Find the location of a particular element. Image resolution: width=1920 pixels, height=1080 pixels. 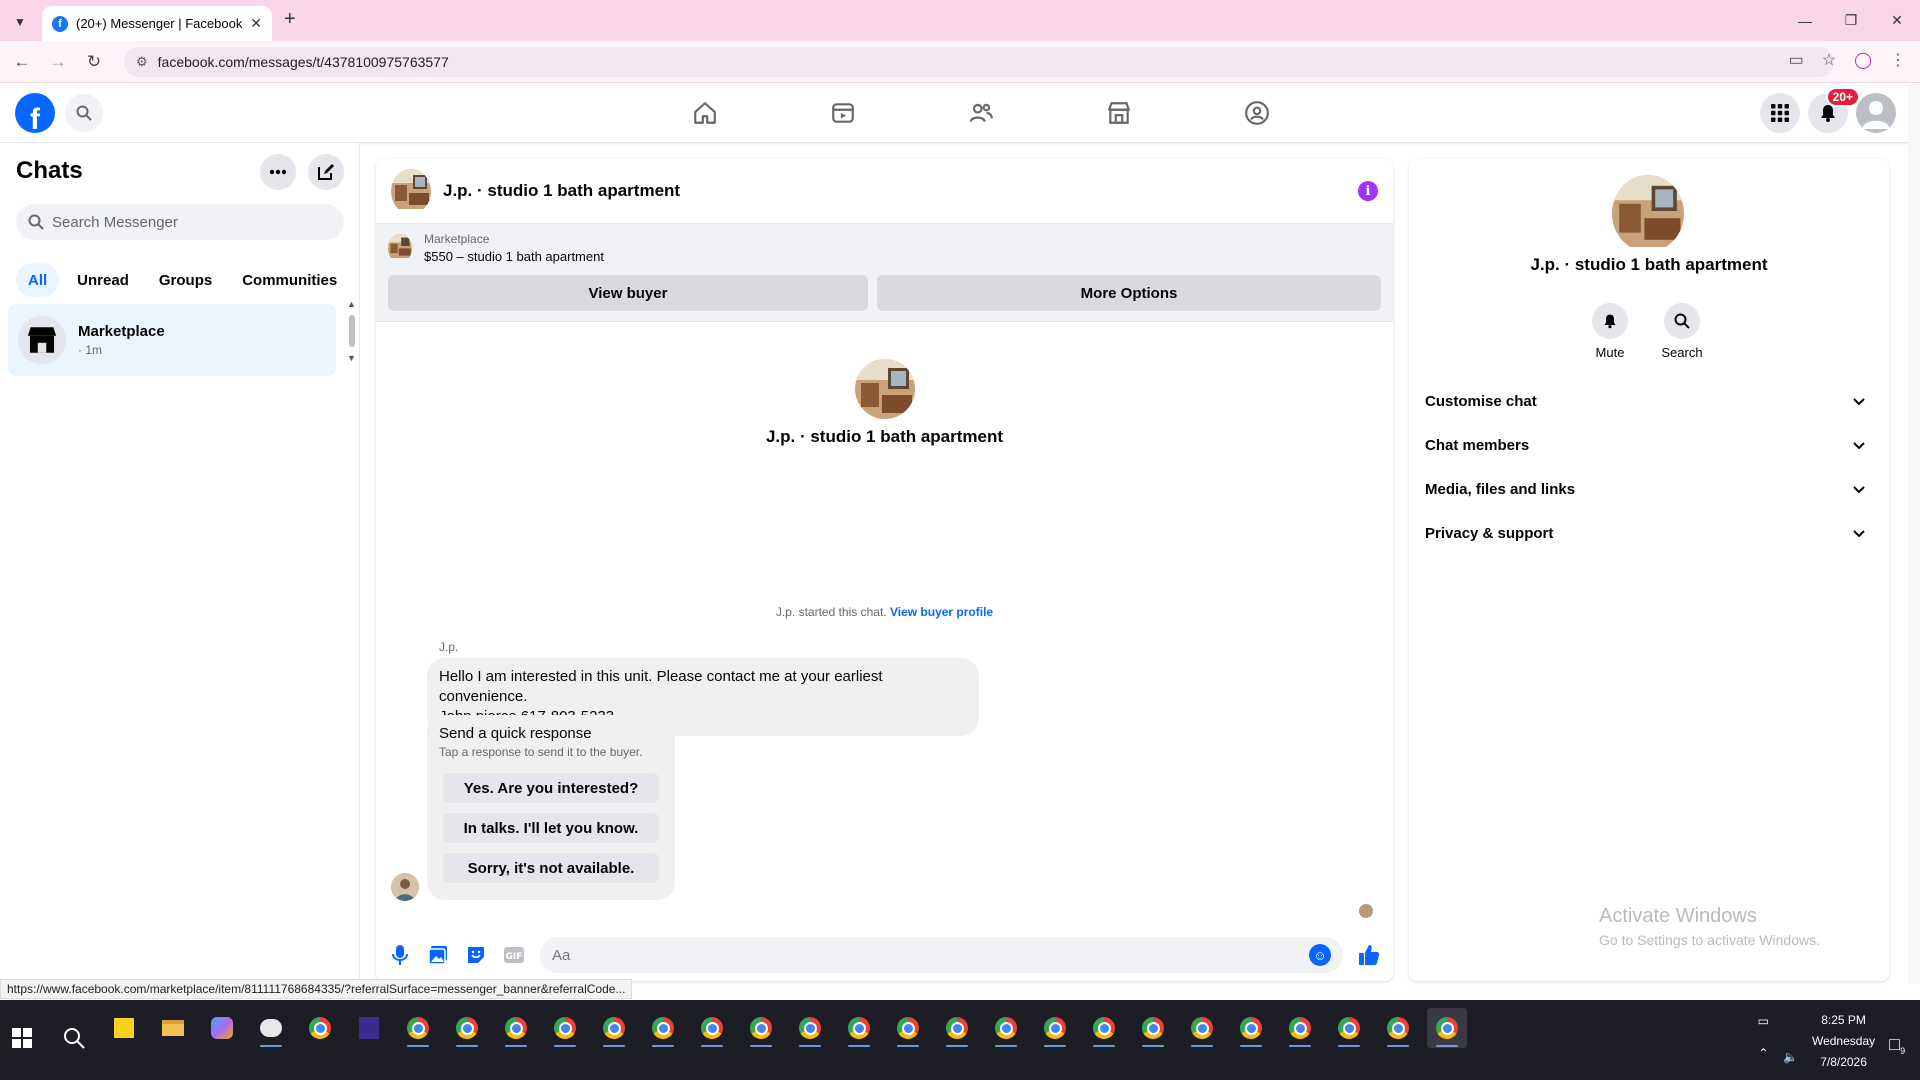

tab-close-icon: ✕ is located at coordinates (256, 23).